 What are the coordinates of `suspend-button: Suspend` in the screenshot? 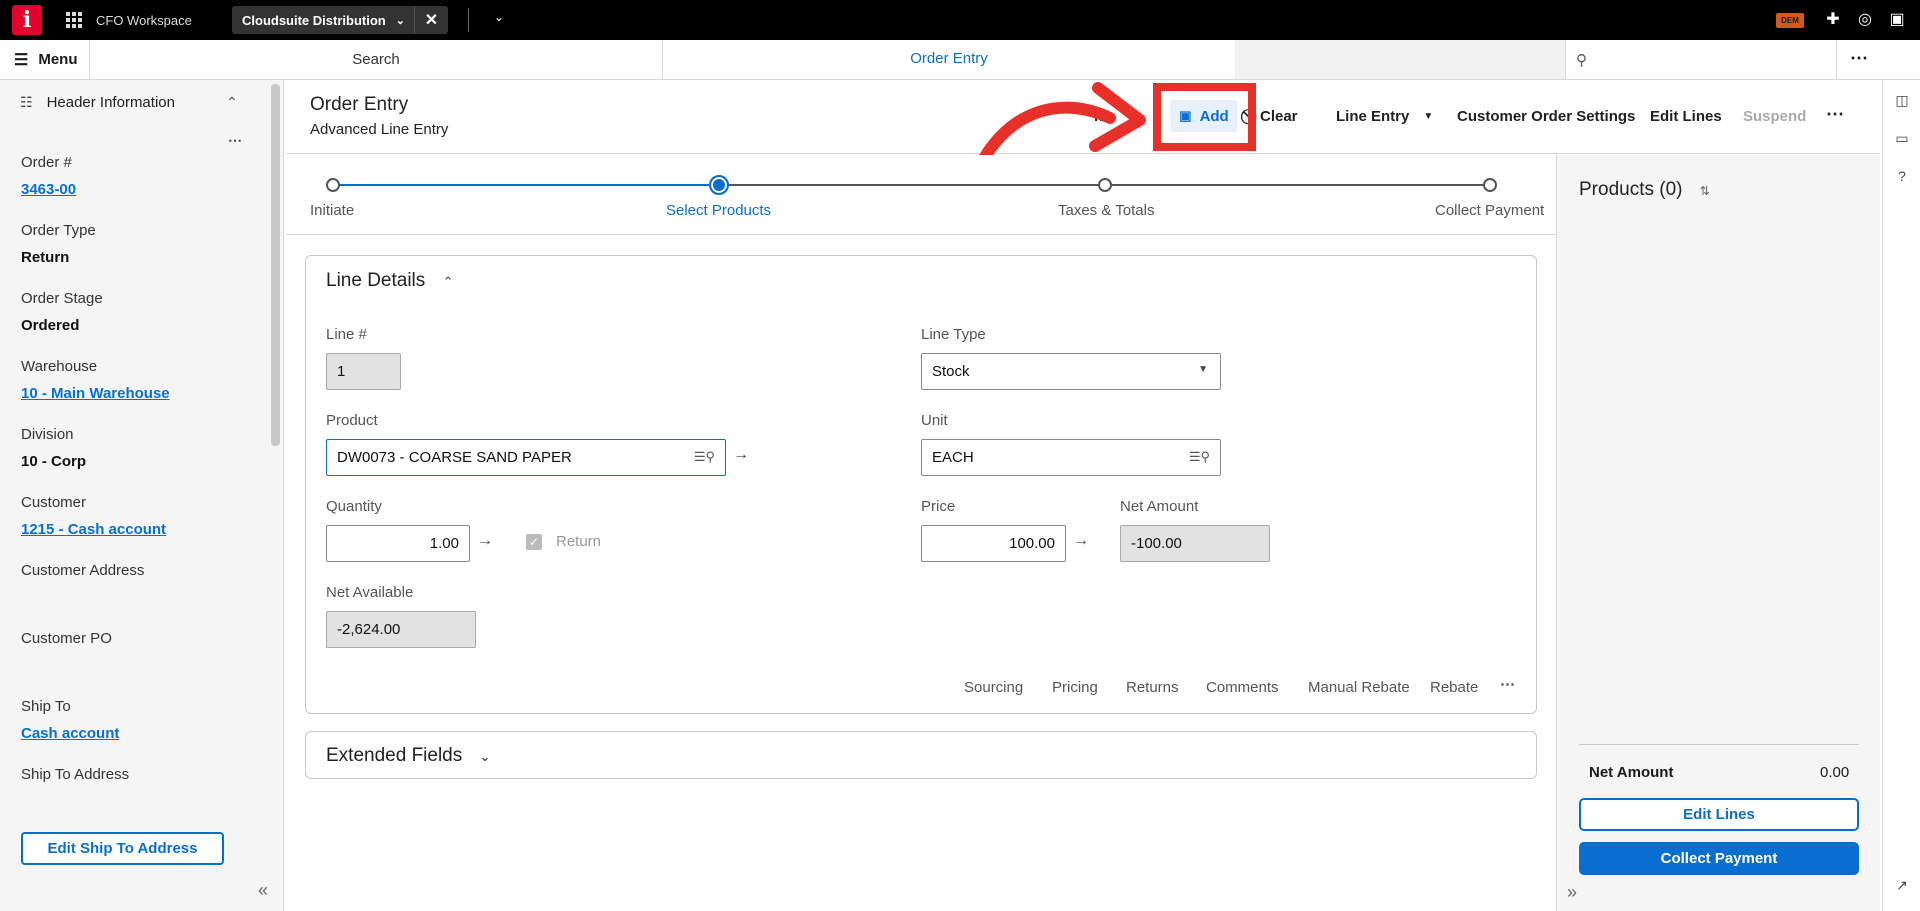 It's located at (1774, 116).